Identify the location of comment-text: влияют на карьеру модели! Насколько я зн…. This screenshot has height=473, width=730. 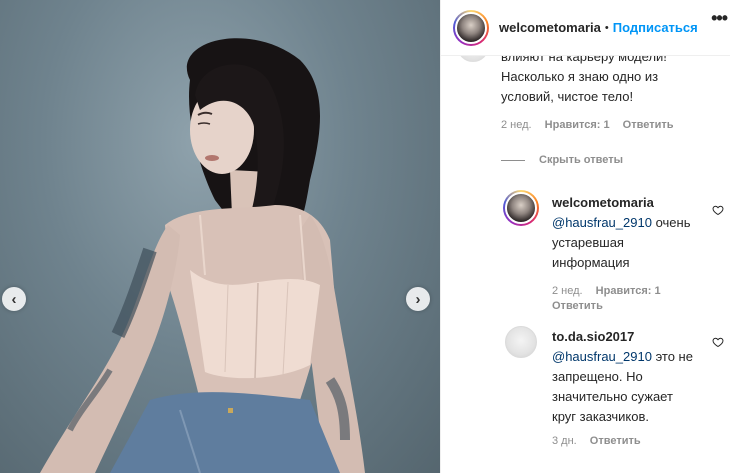
(611, 77).